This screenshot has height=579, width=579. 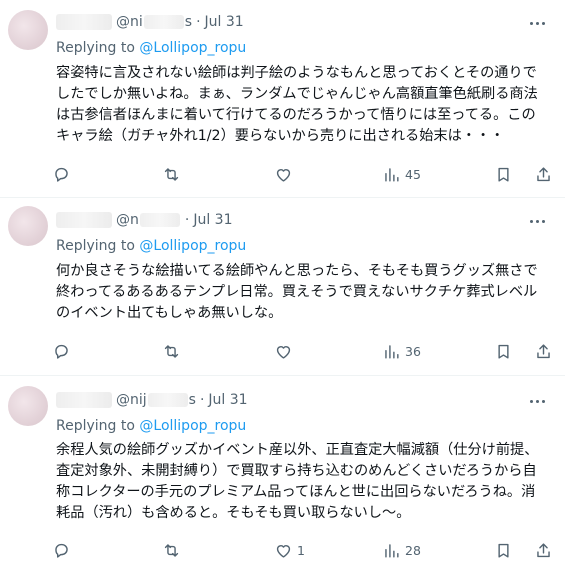 I want to click on action-bar: 36, so click(x=304, y=351).